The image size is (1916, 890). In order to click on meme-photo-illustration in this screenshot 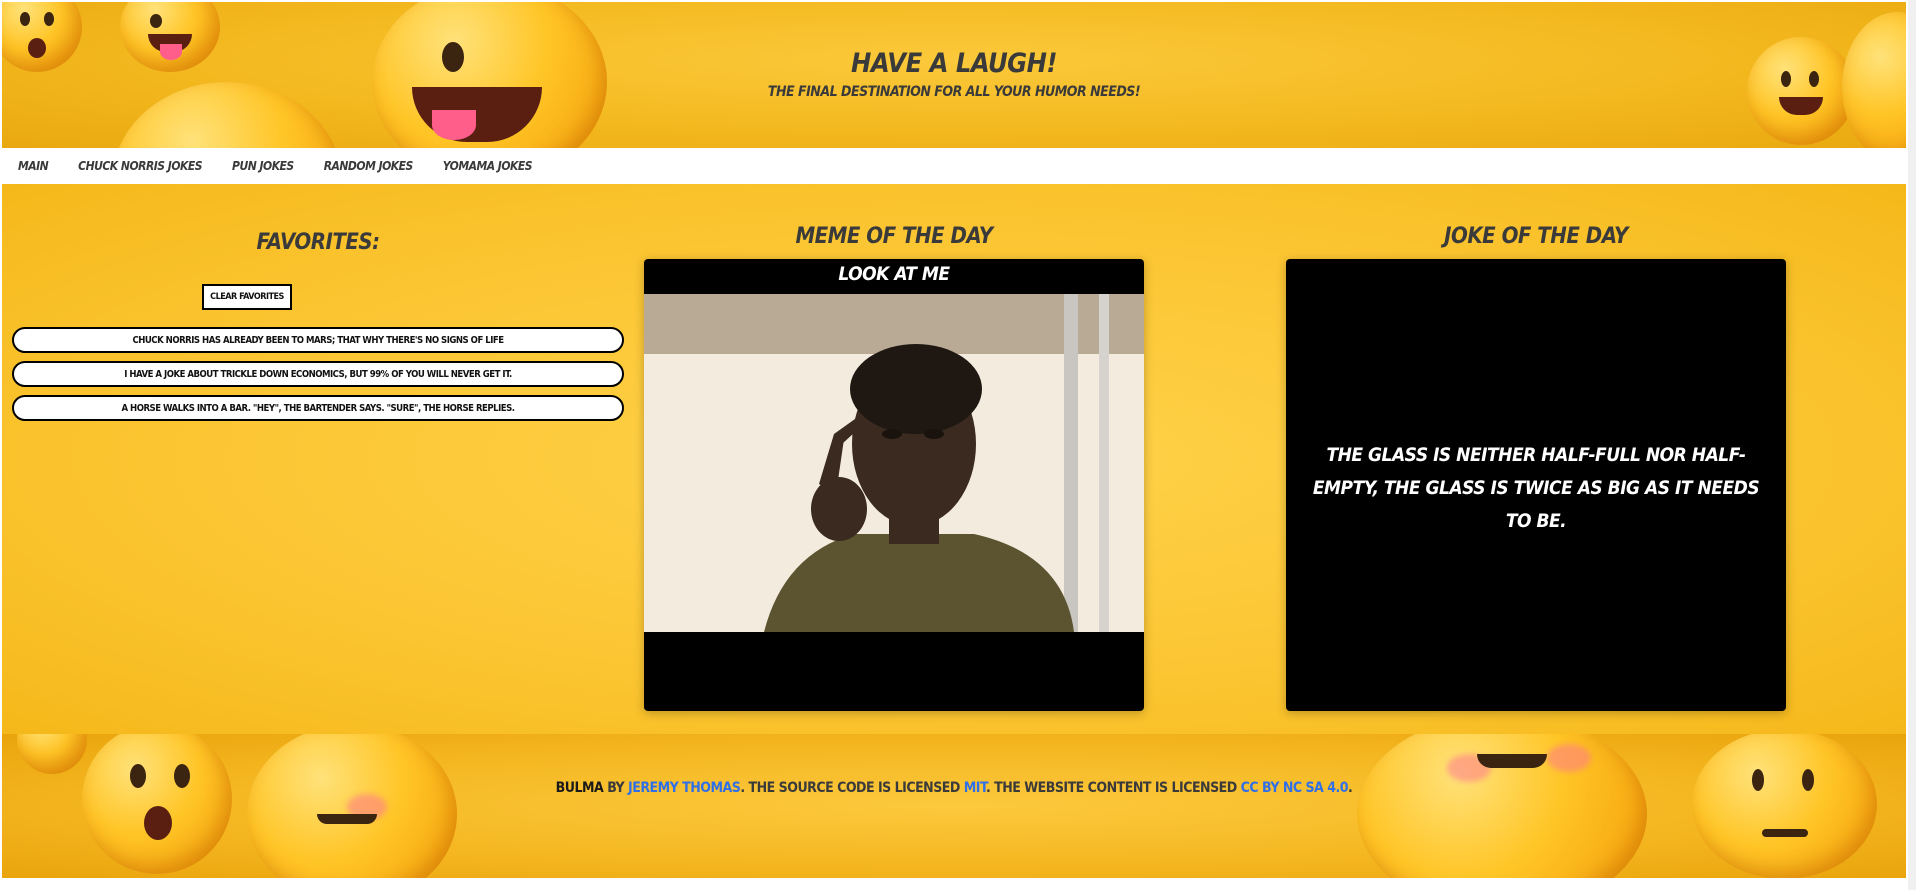, I will do `click(894, 463)`.